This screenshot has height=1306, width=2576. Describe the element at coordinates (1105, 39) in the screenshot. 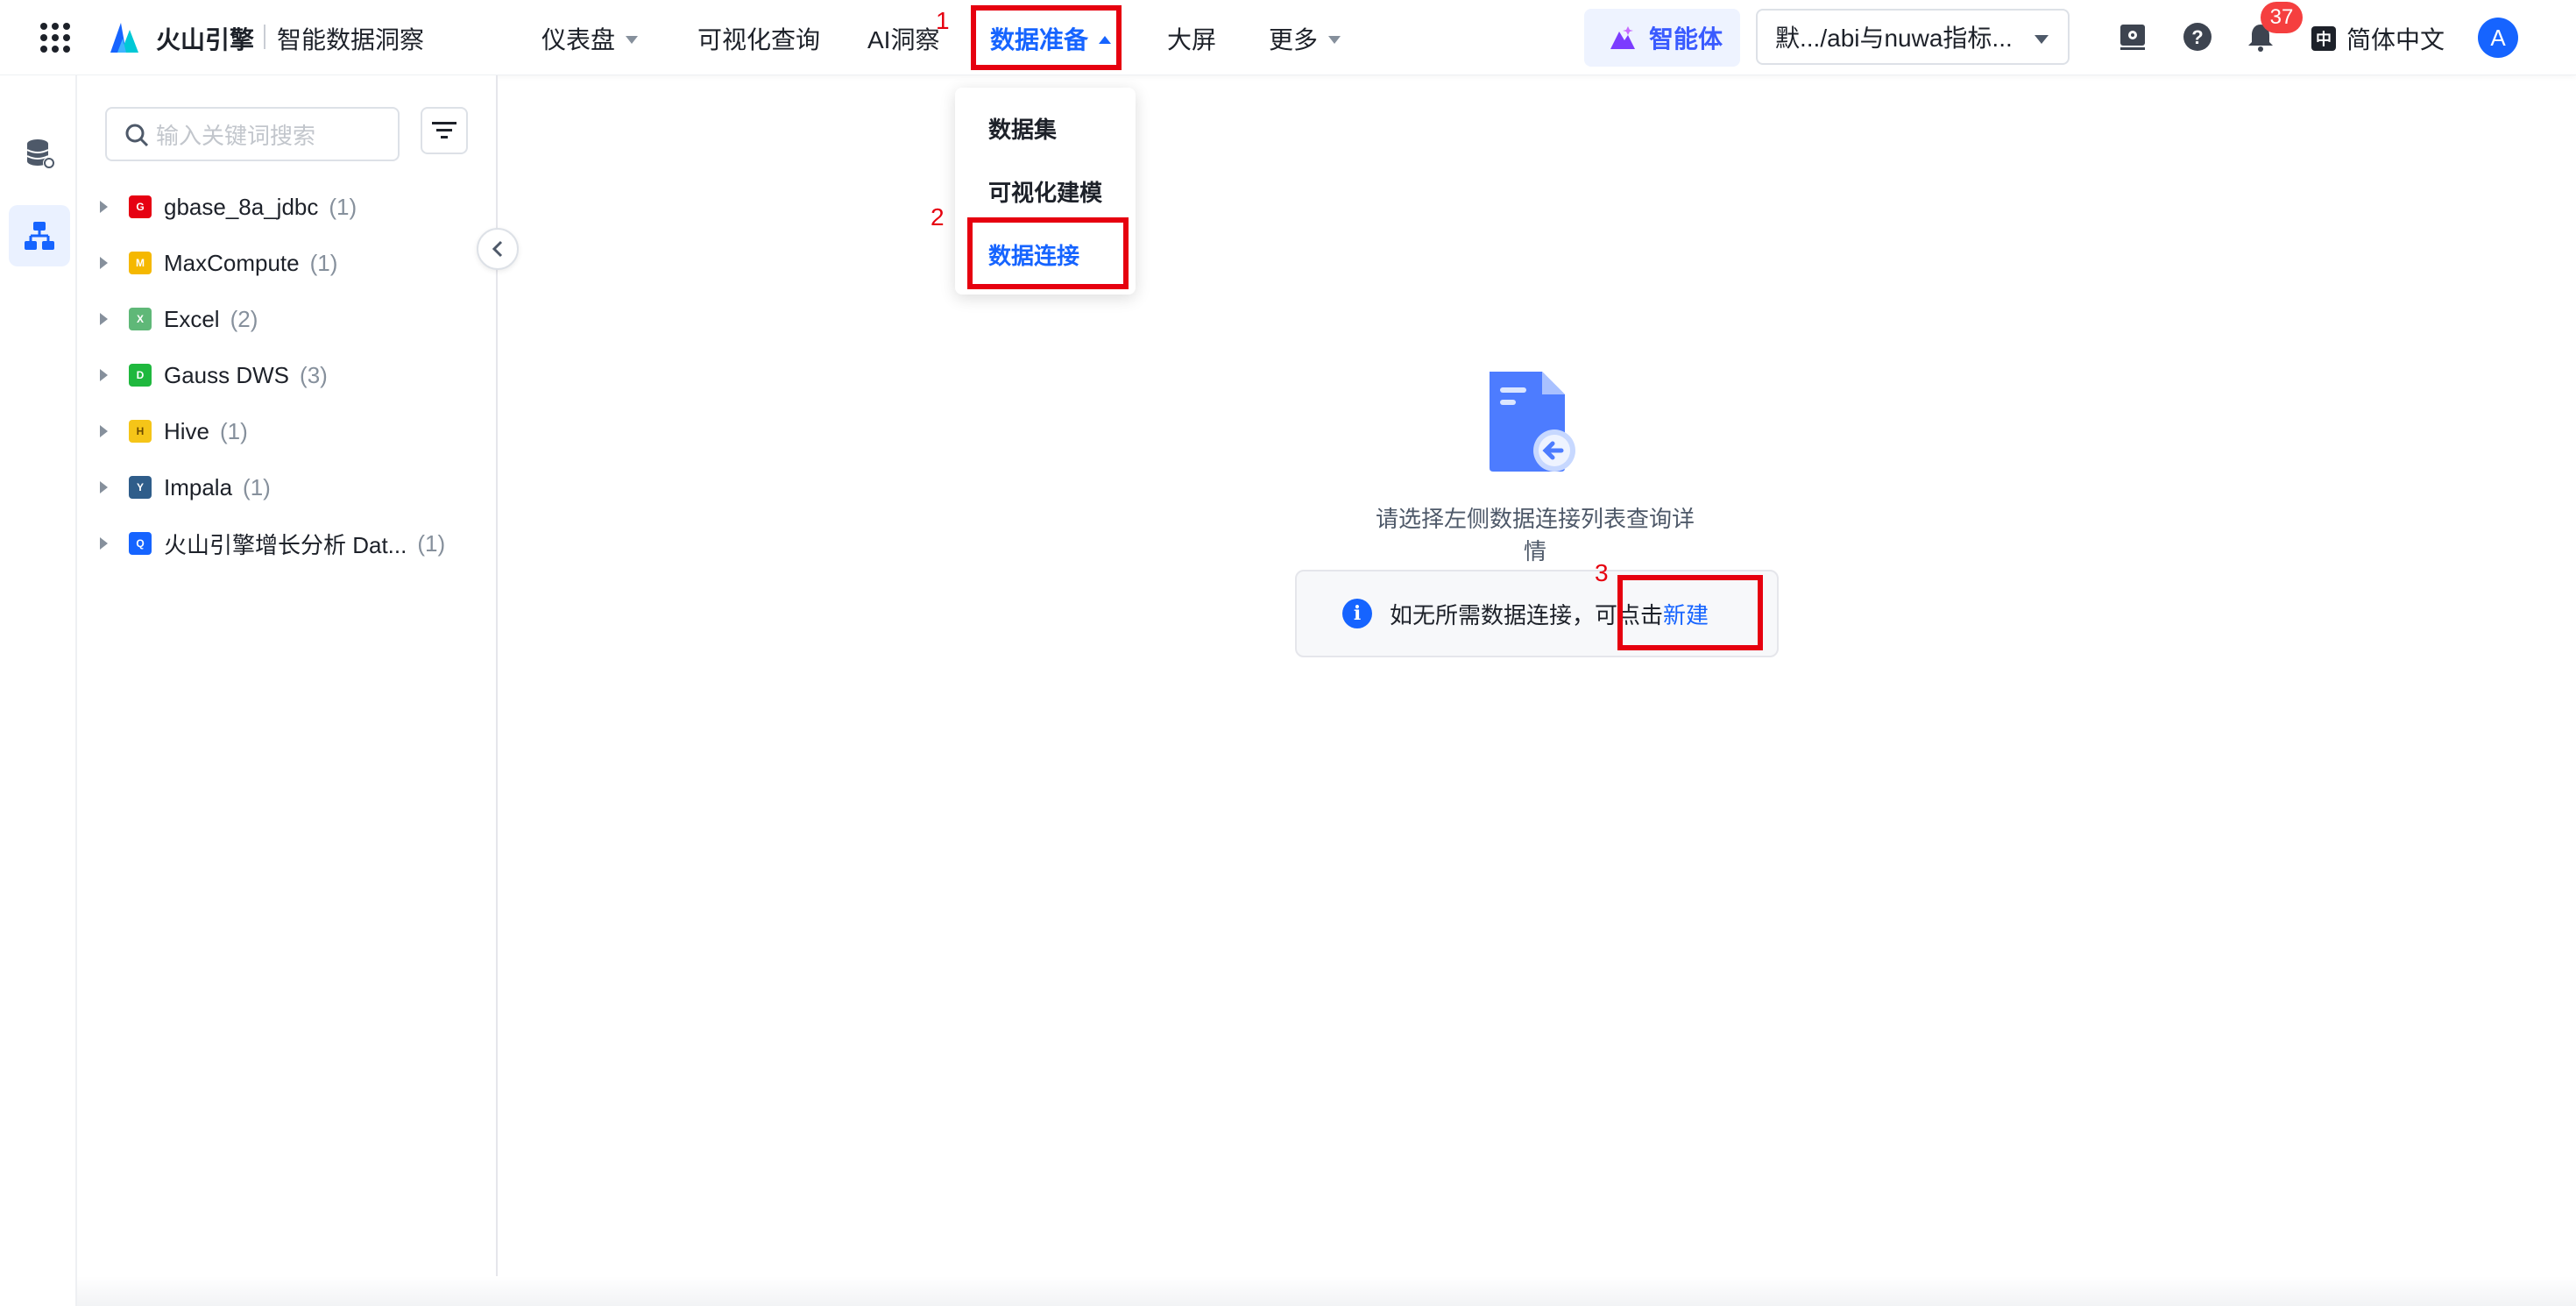

I see `chevron-up-icon` at that location.